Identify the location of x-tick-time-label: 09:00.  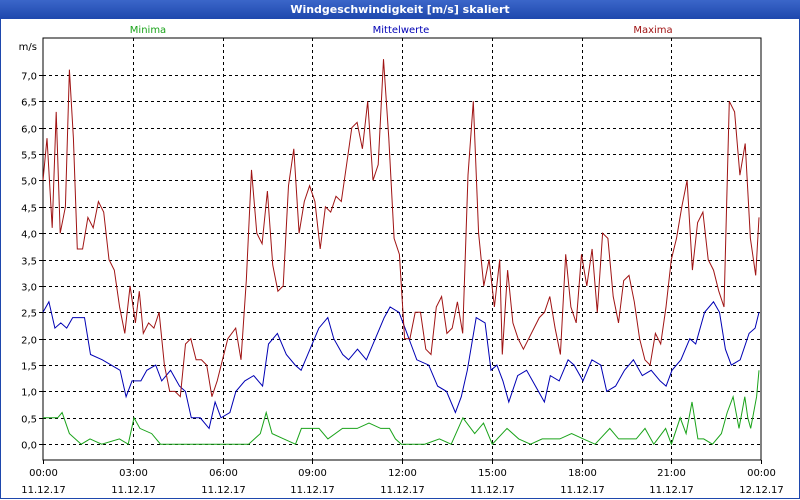
(312, 473).